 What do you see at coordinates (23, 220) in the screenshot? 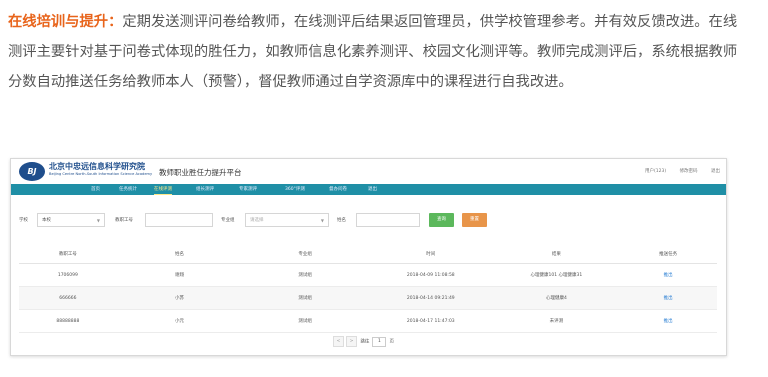
I see `school-label: 学校` at bounding box center [23, 220].